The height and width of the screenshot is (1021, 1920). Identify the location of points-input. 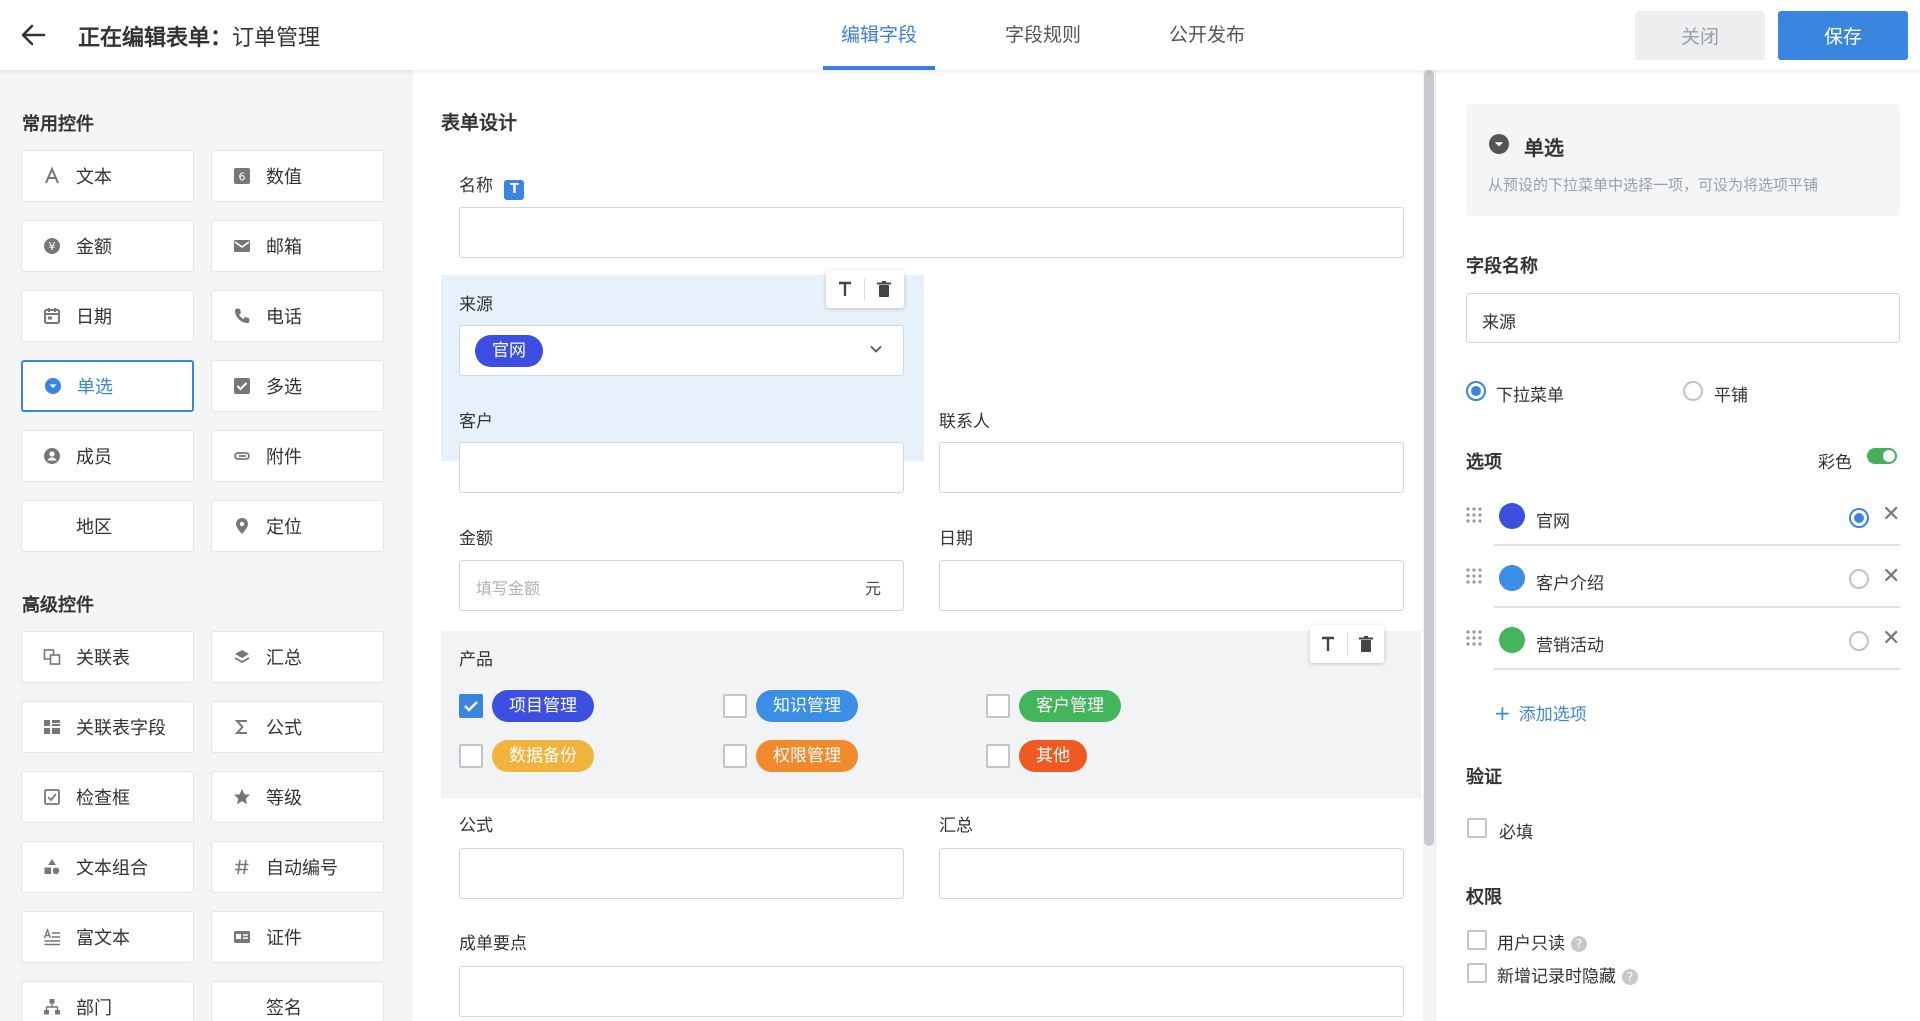
(931, 991).